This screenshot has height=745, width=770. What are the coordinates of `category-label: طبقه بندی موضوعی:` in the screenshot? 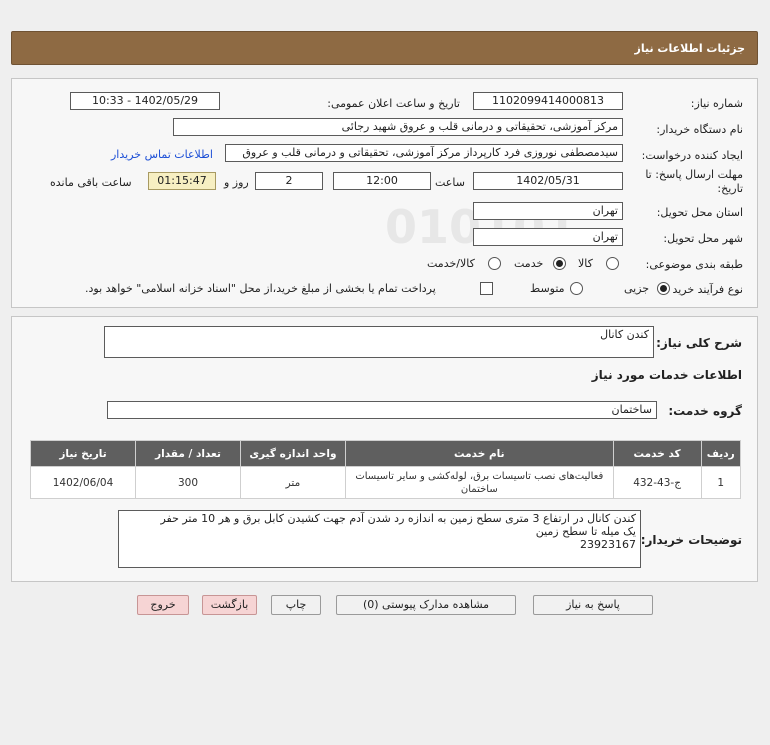 It's located at (694, 264).